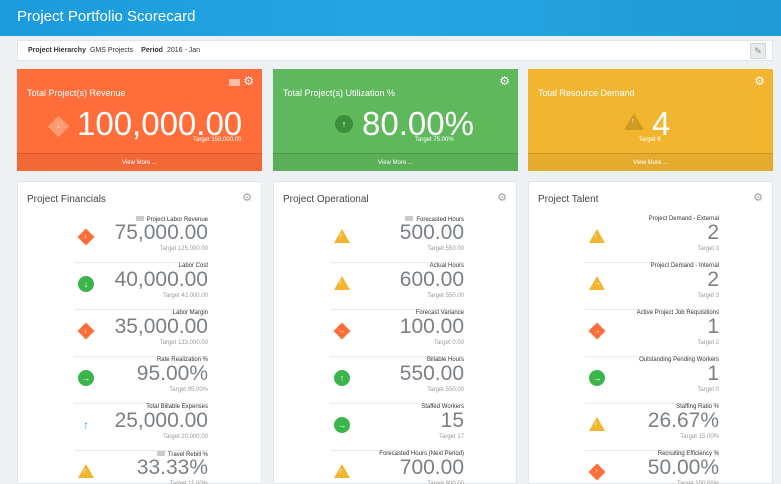 This screenshot has width=781, height=484. Describe the element at coordinates (699, 437) in the screenshot. I see `metric-target: Target 15.00%` at that location.